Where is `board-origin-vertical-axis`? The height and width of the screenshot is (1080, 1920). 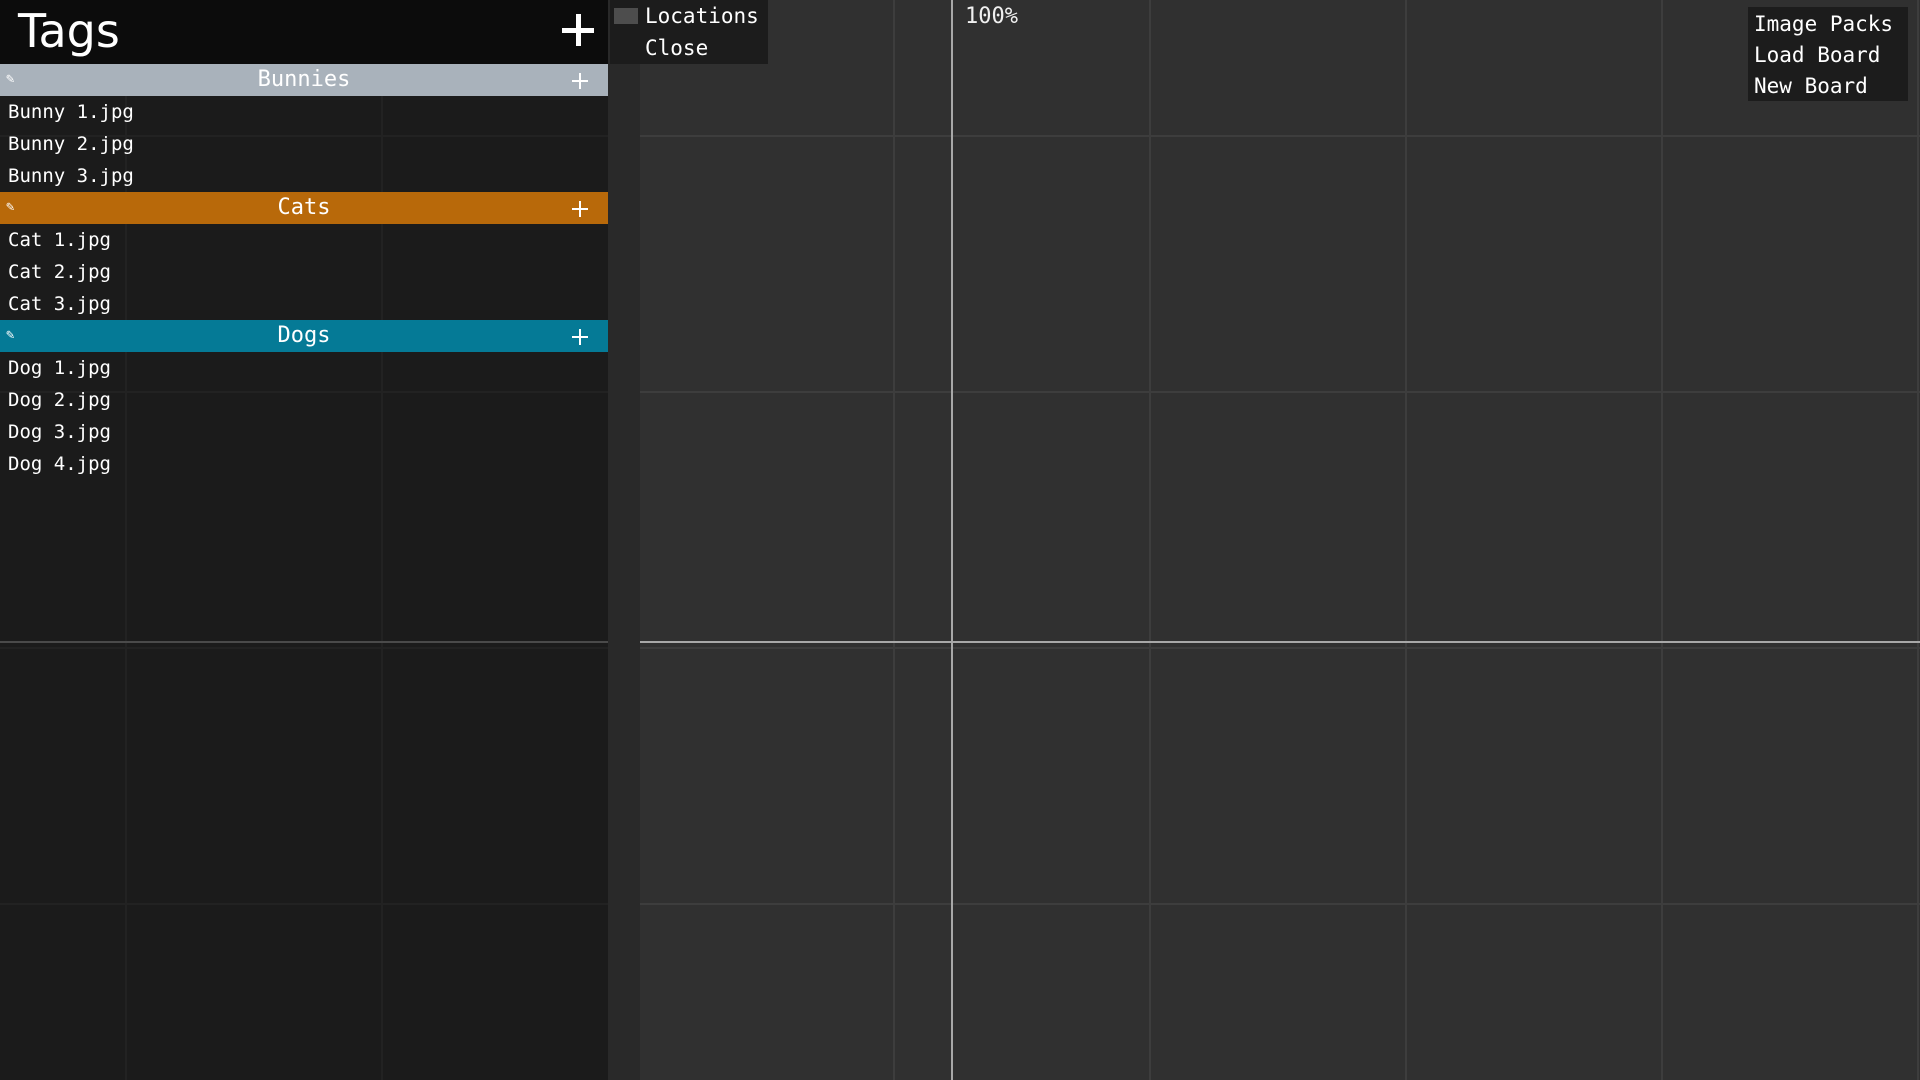
board-origin-vertical-axis is located at coordinates (952, 540).